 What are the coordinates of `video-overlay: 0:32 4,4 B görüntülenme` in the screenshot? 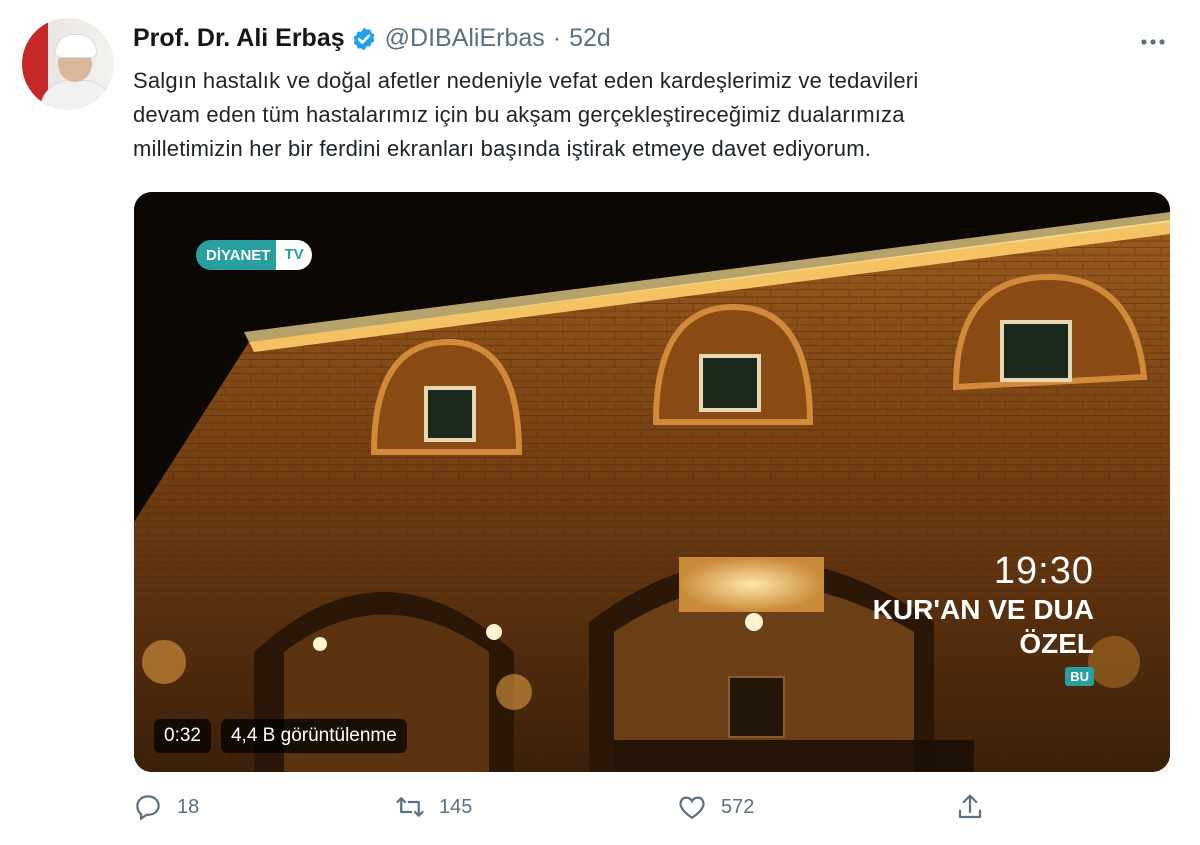 It's located at (280, 736).